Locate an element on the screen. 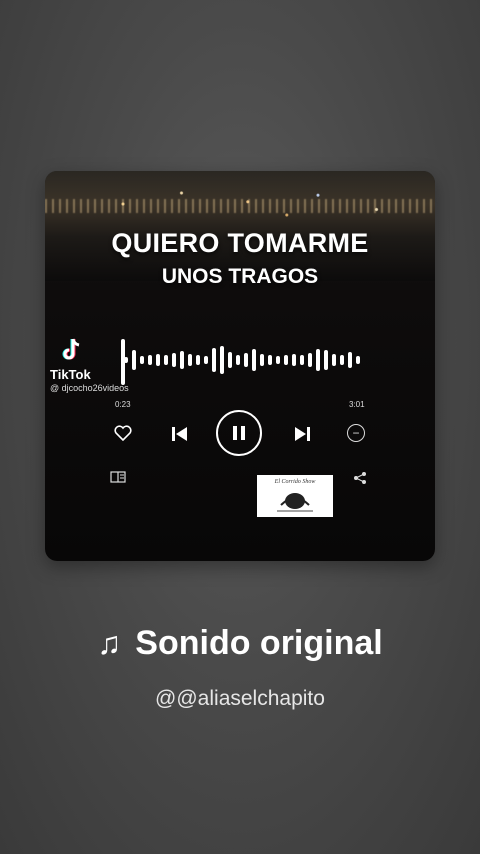 The width and height of the screenshot is (480, 854). heart-icon is located at coordinates (123, 433).